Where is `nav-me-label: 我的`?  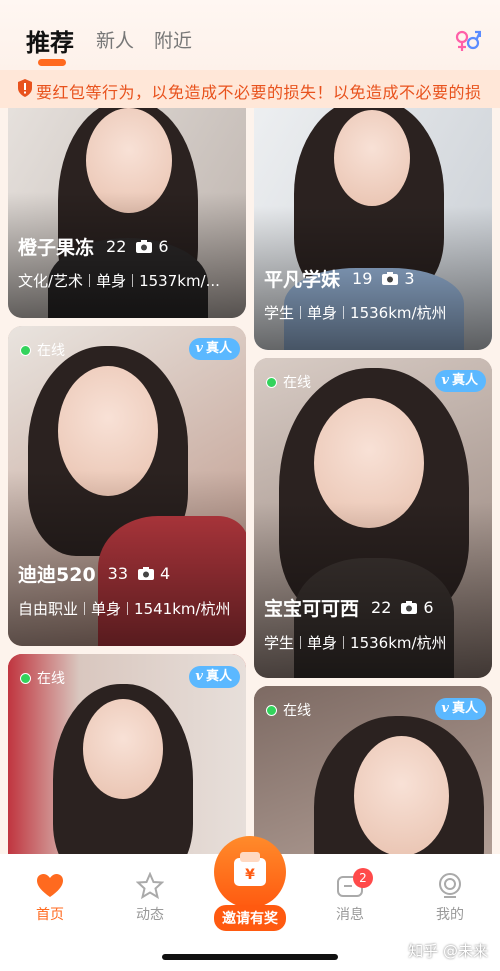 nav-me-label: 我的 is located at coordinates (450, 915).